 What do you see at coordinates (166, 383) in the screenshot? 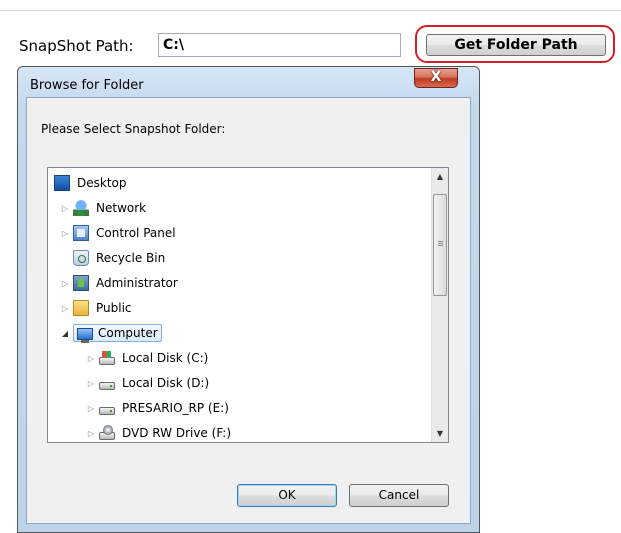
I see `tree-item-label: Local Disk (D:)` at bounding box center [166, 383].